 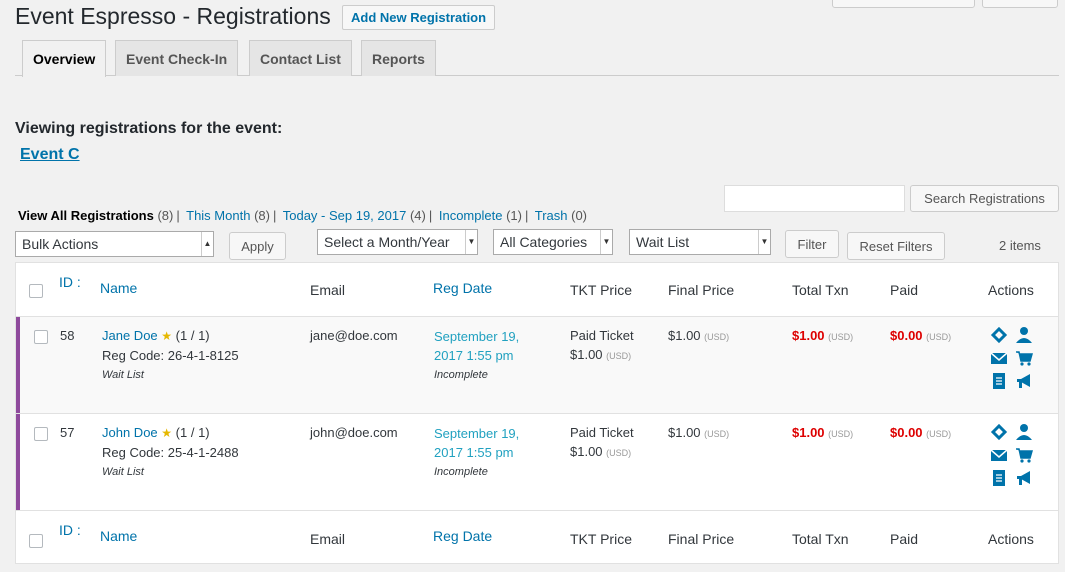 What do you see at coordinates (218, 215) in the screenshot?
I see `this-month-link: This Month` at bounding box center [218, 215].